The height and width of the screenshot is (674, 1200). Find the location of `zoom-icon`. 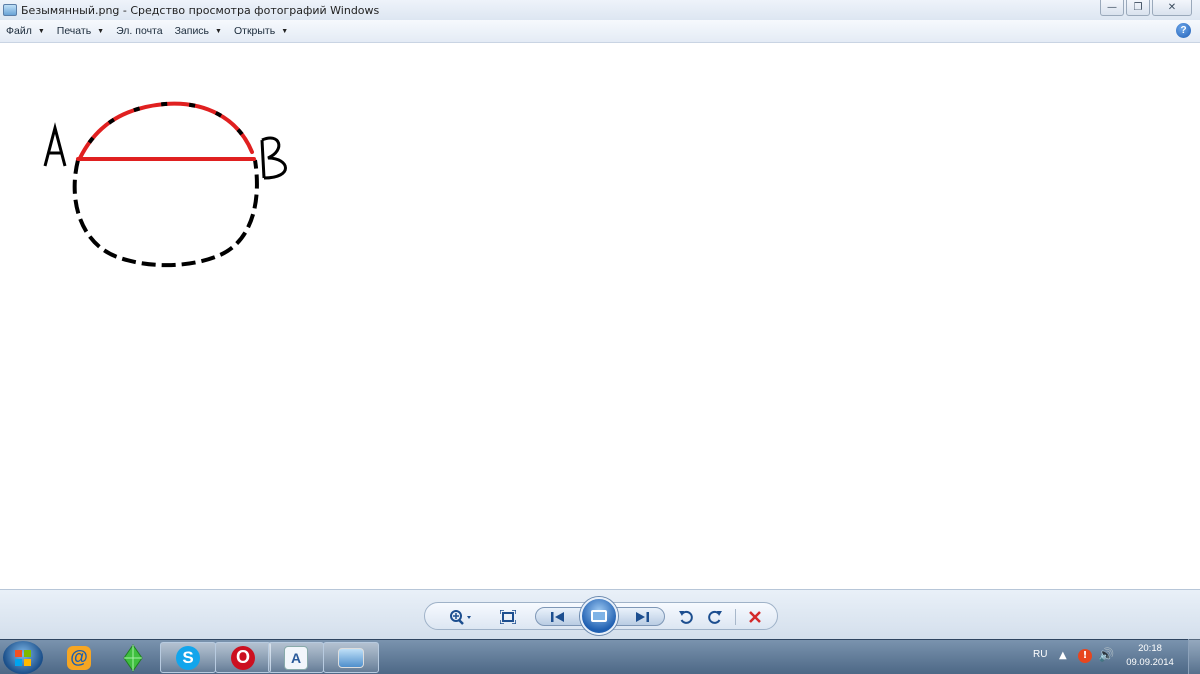

zoom-icon is located at coordinates (460, 617).